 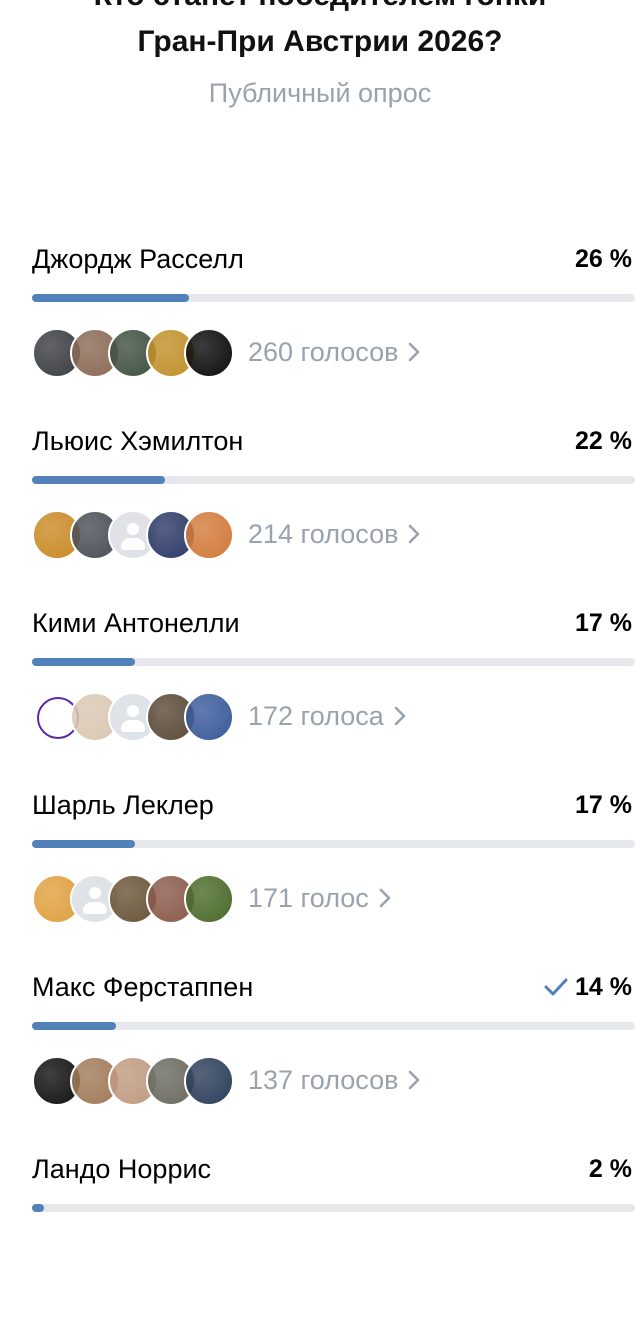 What do you see at coordinates (320, 1243) in the screenshot?
I see `poll-option: Ландо Норрис 2 %` at bounding box center [320, 1243].